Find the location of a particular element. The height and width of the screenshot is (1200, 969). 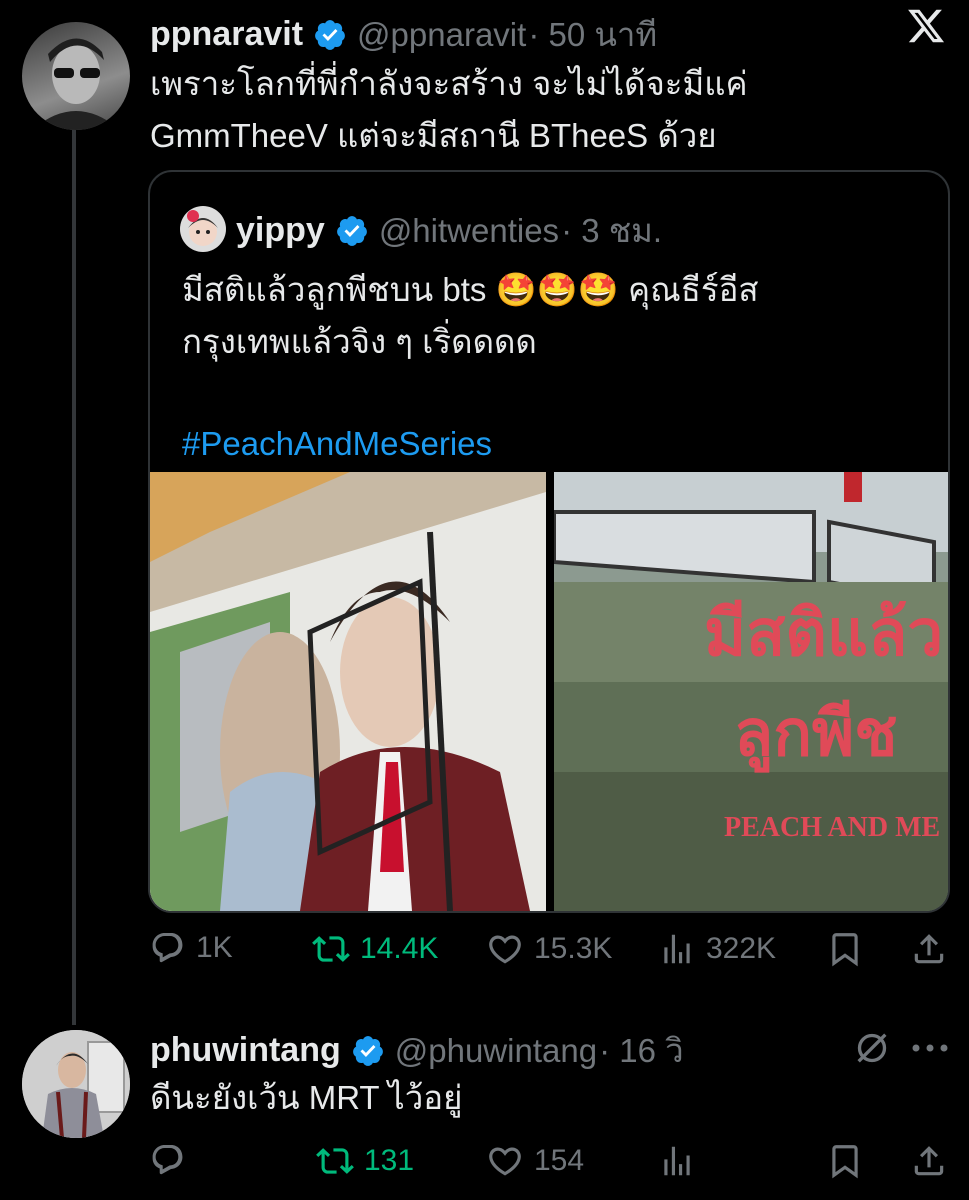

like-button: 154 is located at coordinates (535, 1161).